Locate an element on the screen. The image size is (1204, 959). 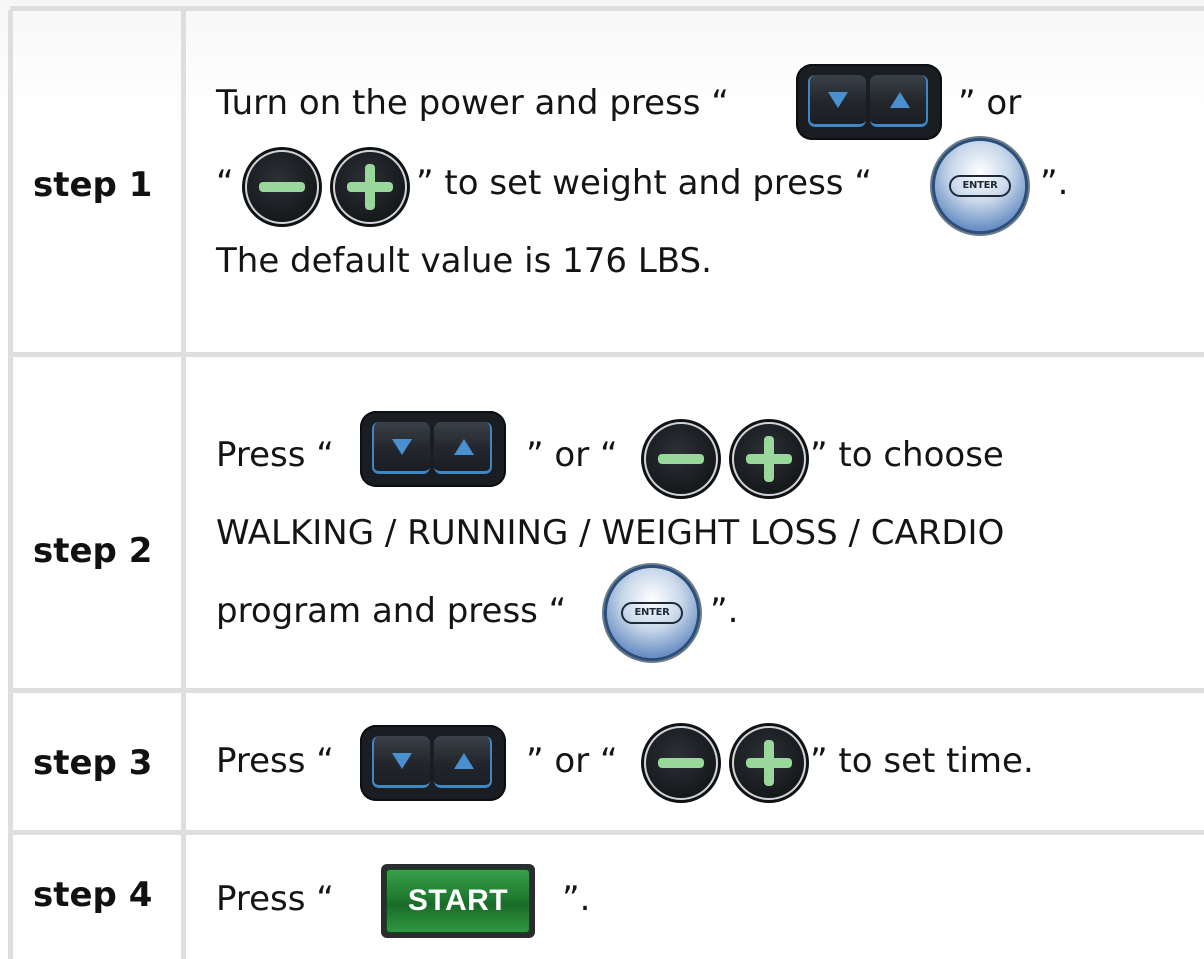
start-button-icon: START is located at coordinates (458, 901).